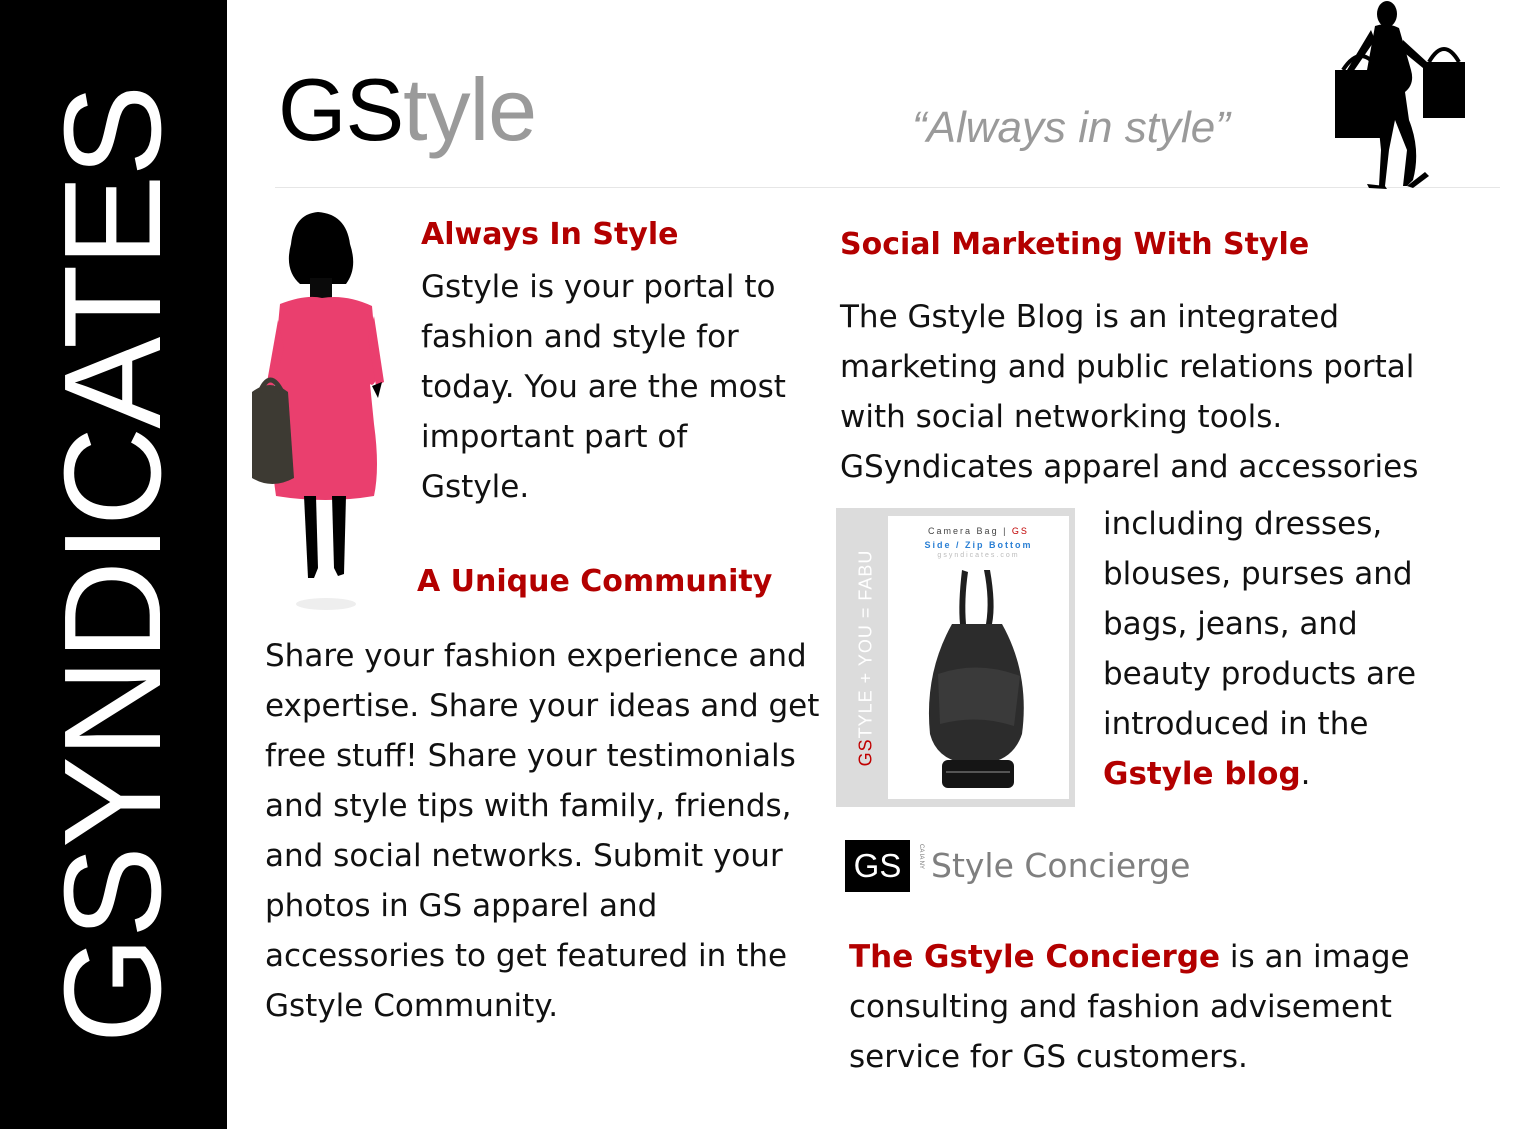 Image resolution: width=1521 pixels, height=1129 pixels. What do you see at coordinates (921, 857) in the screenshot?
I see `gs-logo-states: CA IA NY` at bounding box center [921, 857].